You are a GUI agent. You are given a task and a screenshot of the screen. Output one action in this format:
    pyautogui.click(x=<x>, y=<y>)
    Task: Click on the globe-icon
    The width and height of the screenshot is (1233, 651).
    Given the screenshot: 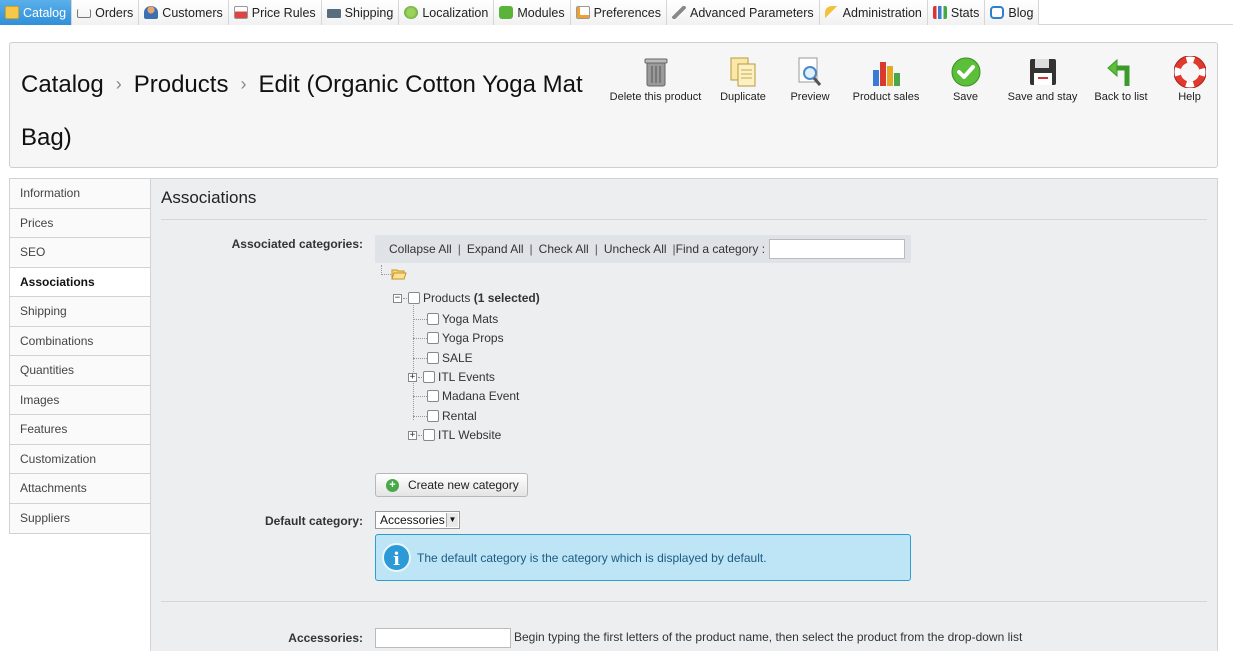 What is the action you would take?
    pyautogui.click(x=411, y=12)
    